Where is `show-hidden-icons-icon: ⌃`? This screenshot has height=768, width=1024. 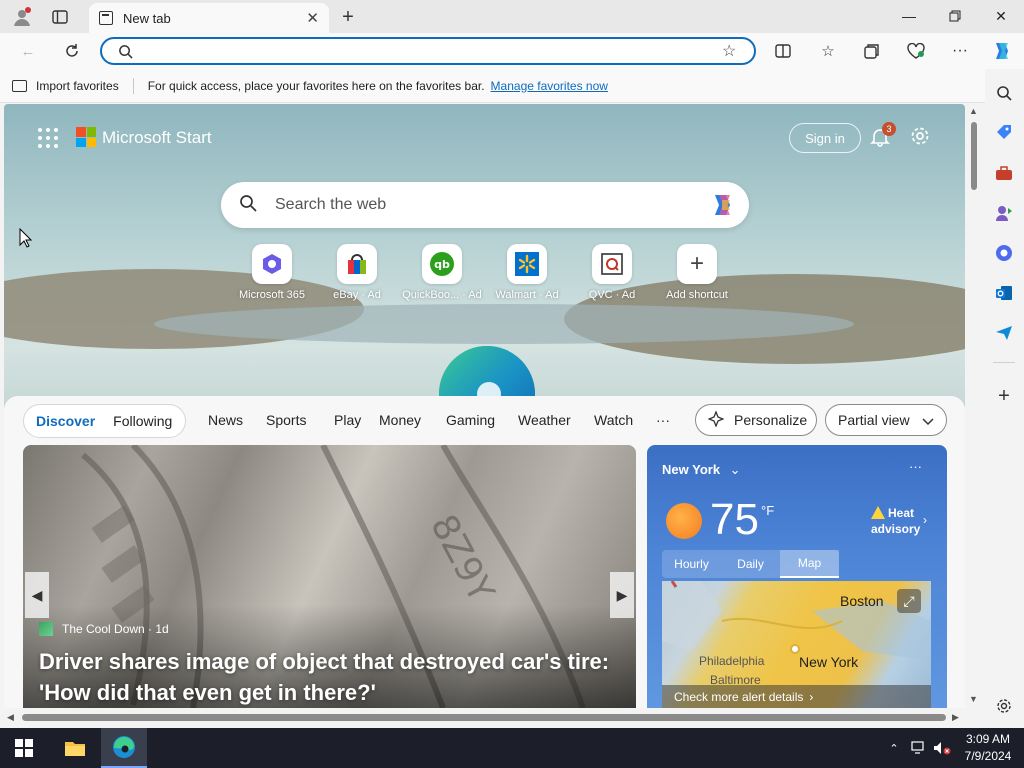
show-hidden-icons-icon: ⌃ is located at coordinates (894, 748).